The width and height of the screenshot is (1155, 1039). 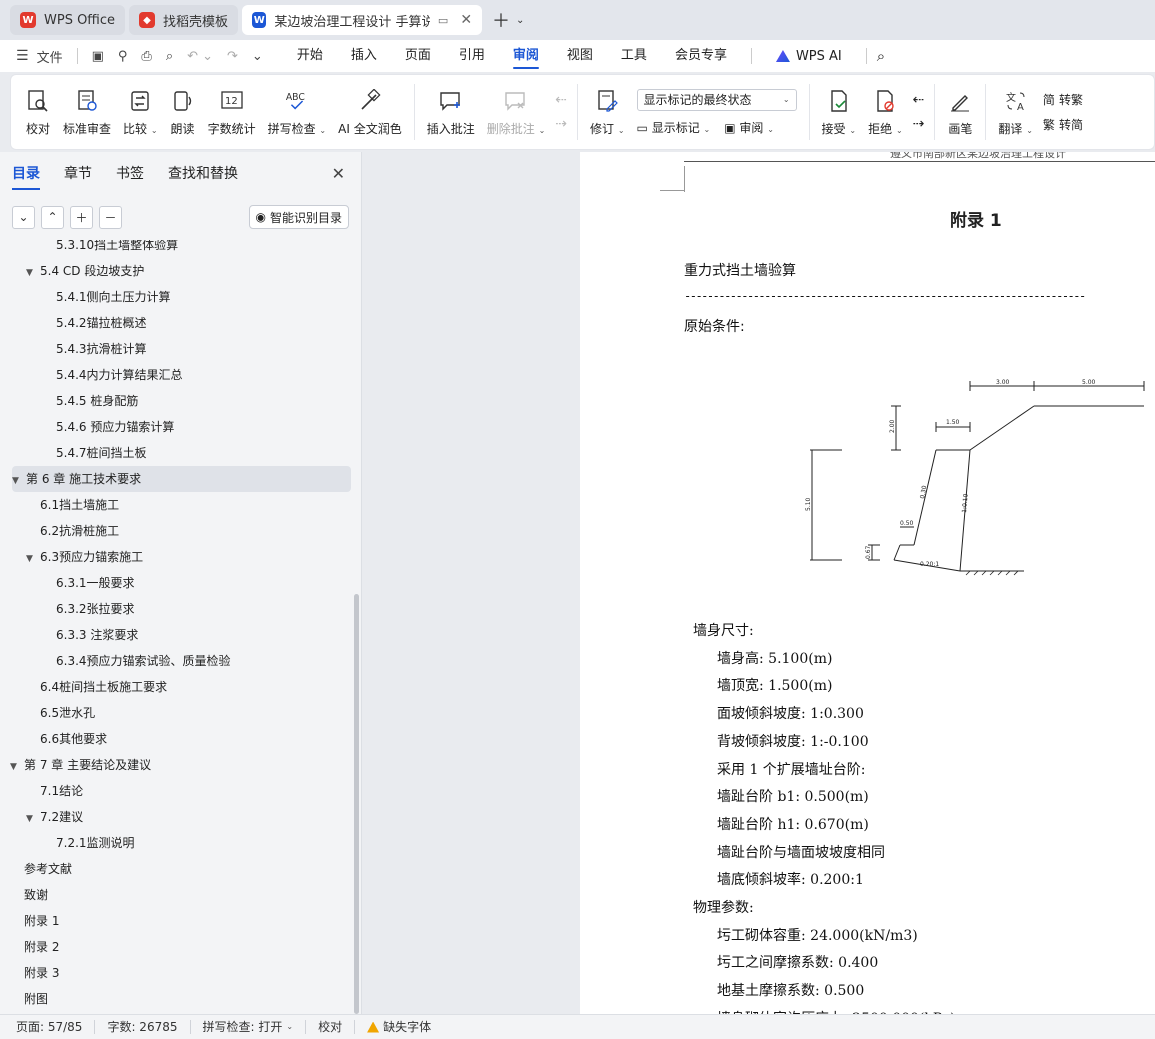 What do you see at coordinates (34, 947) in the screenshot?
I see `toc-item: 附录 2` at bounding box center [34, 947].